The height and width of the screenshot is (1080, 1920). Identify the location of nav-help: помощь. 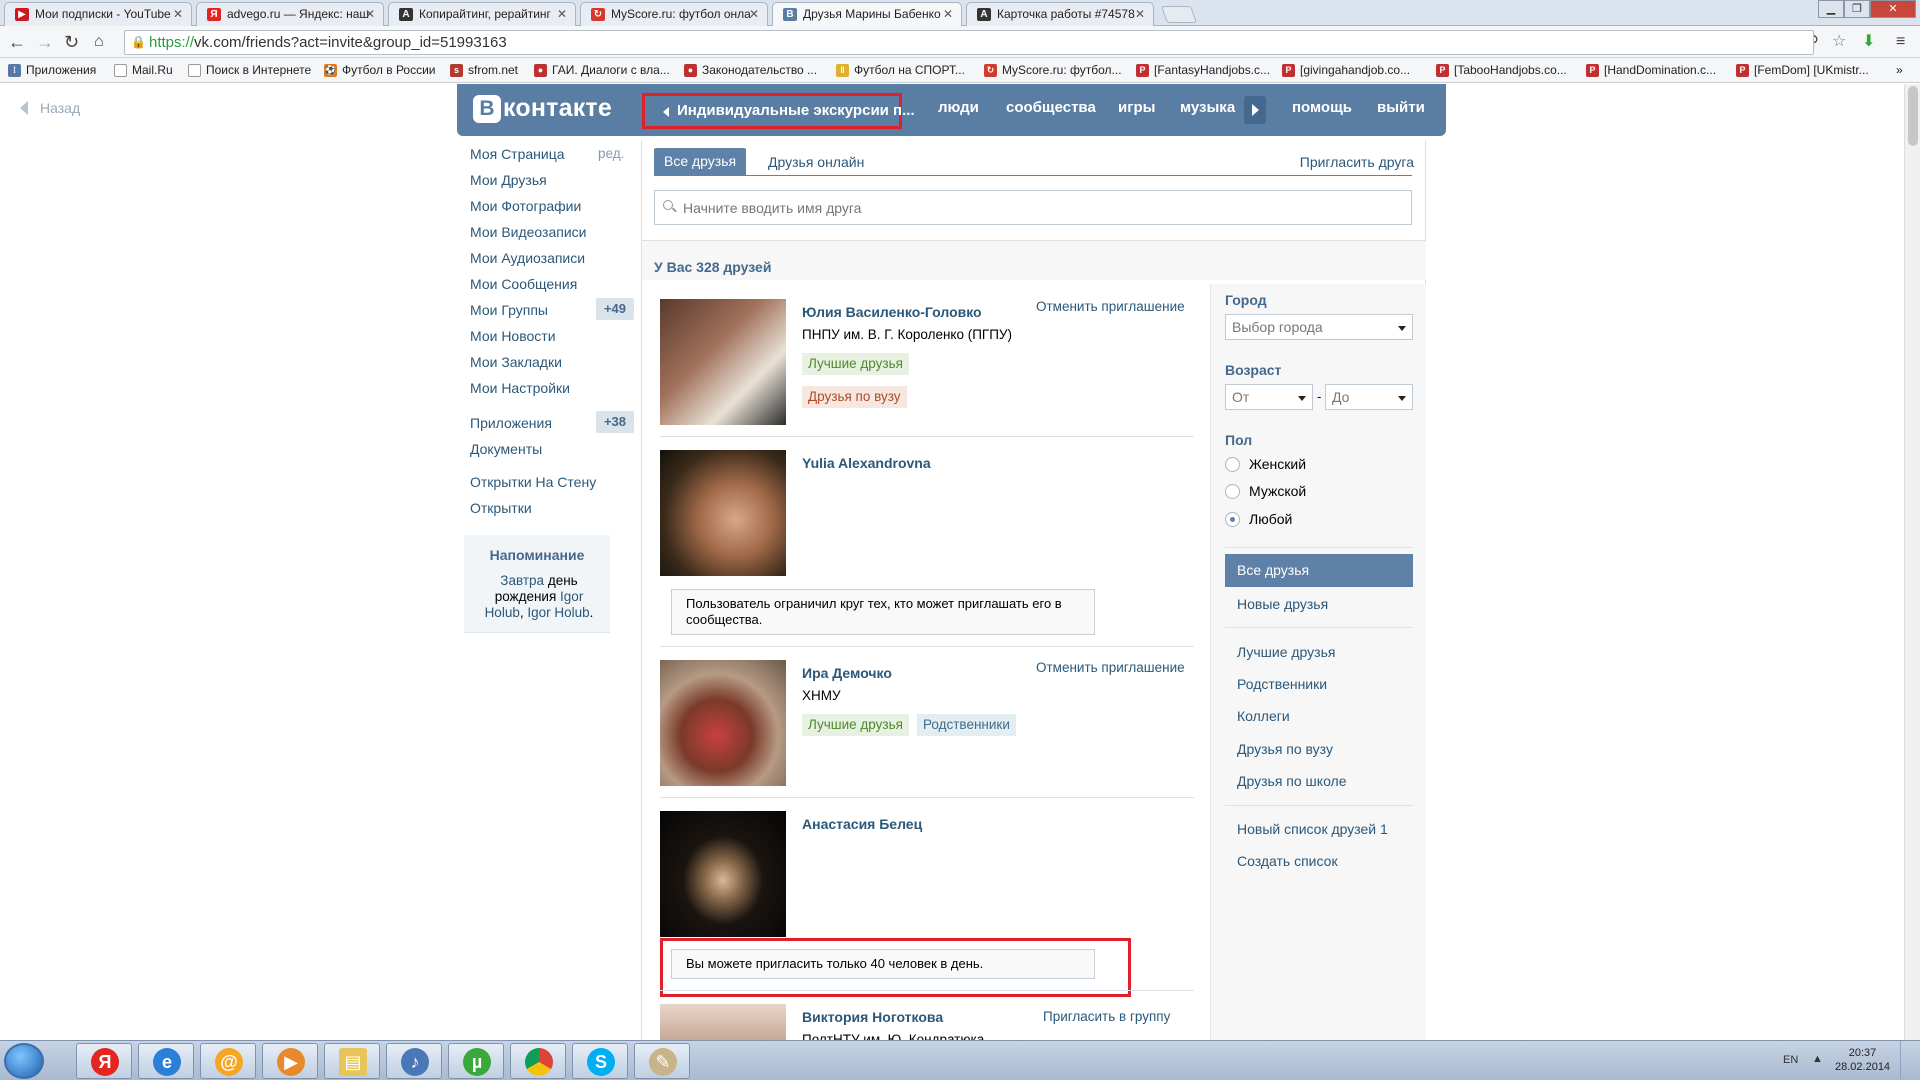
(1322, 107).